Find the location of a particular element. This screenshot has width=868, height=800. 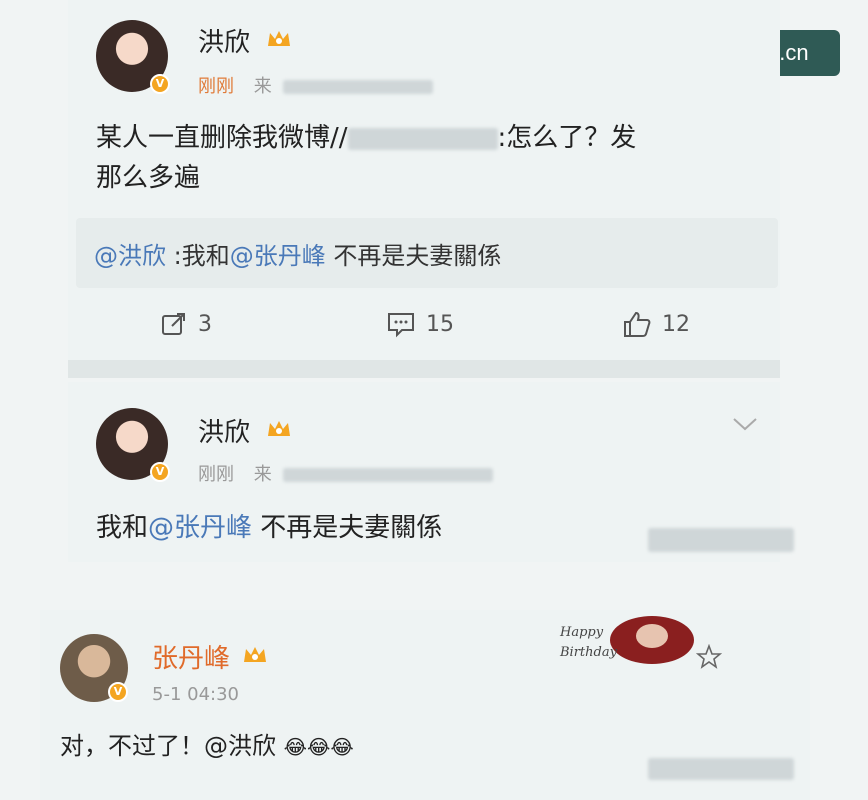

like-button: 12 is located at coordinates (656, 324).